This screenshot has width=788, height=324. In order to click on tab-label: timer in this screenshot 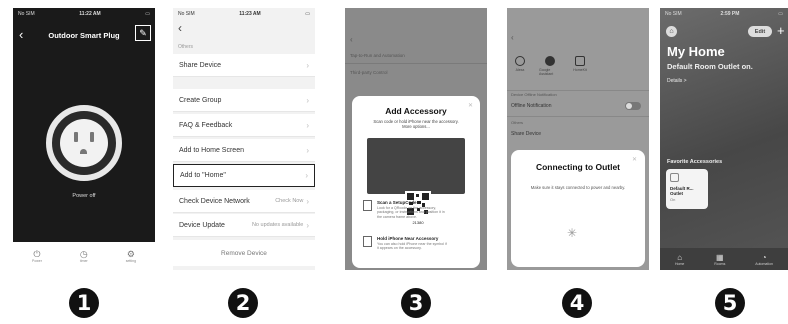, I will do `click(83, 261)`.